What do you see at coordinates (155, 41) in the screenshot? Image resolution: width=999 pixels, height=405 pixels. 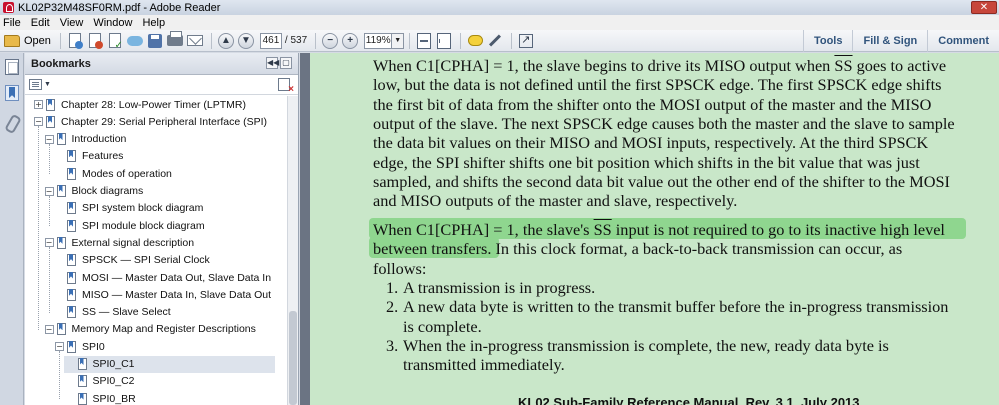 I see `save-button` at bounding box center [155, 41].